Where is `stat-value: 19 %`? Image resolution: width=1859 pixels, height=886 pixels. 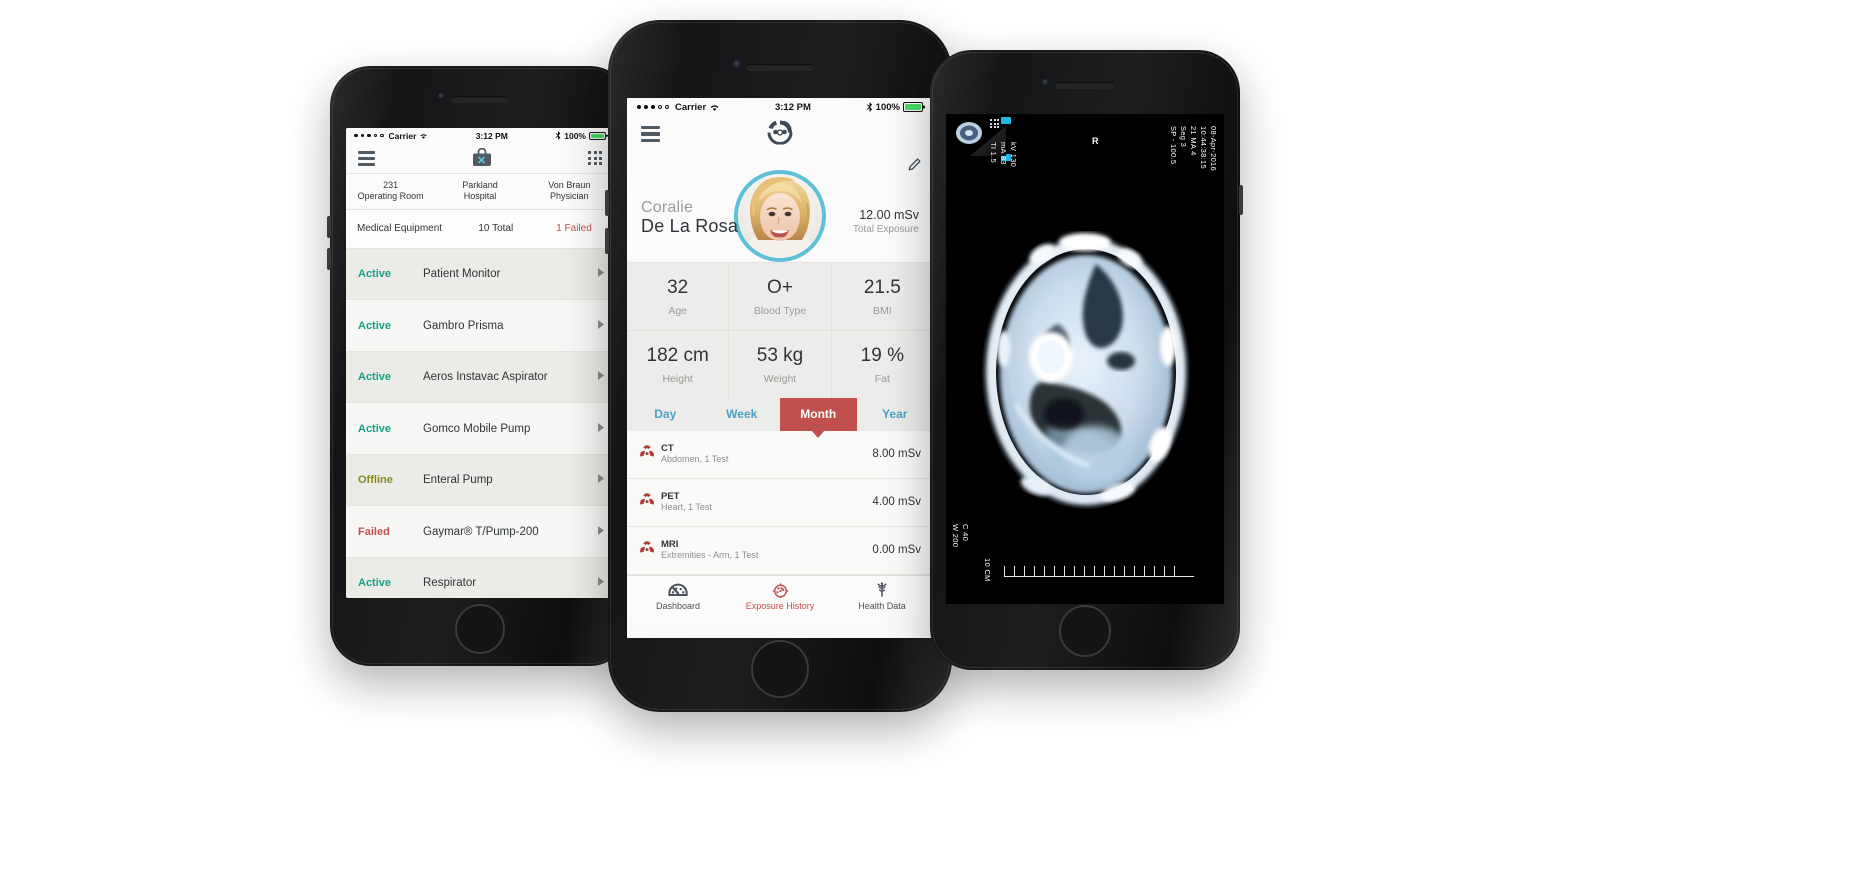
stat-value: 19 % is located at coordinates (882, 355).